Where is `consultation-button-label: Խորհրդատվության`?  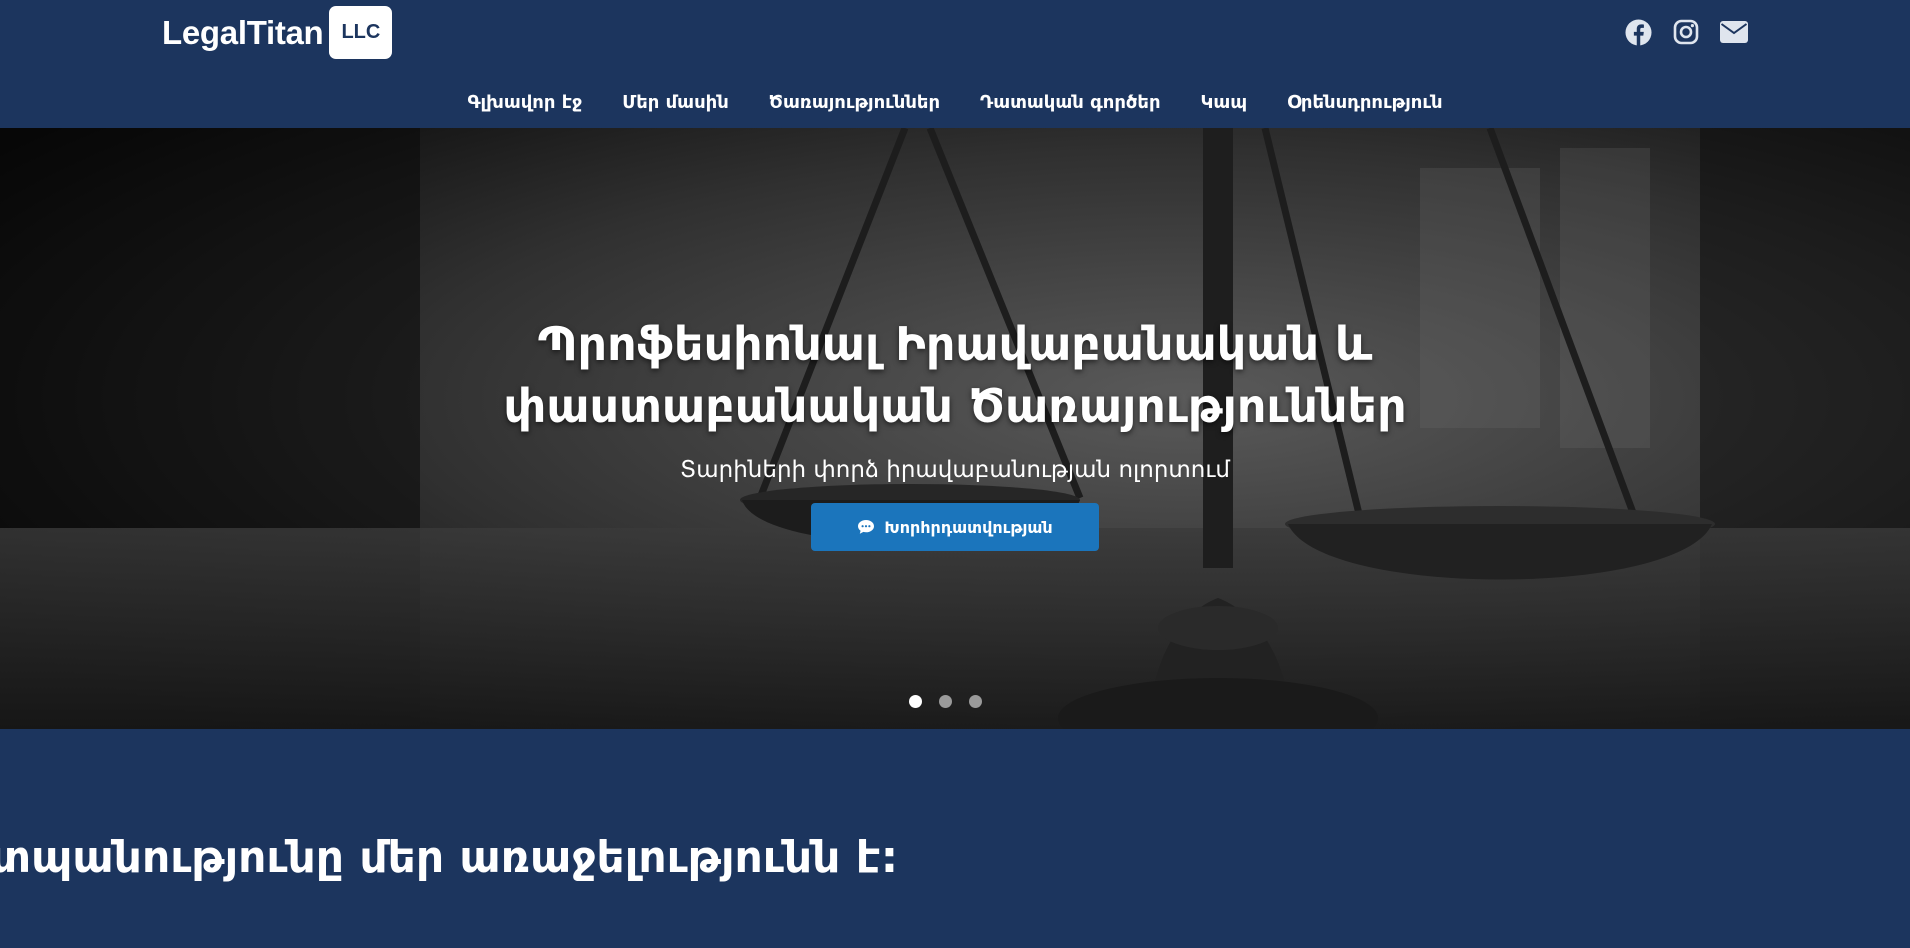
consultation-button-label: Խորհրդատվության is located at coordinates (968, 527).